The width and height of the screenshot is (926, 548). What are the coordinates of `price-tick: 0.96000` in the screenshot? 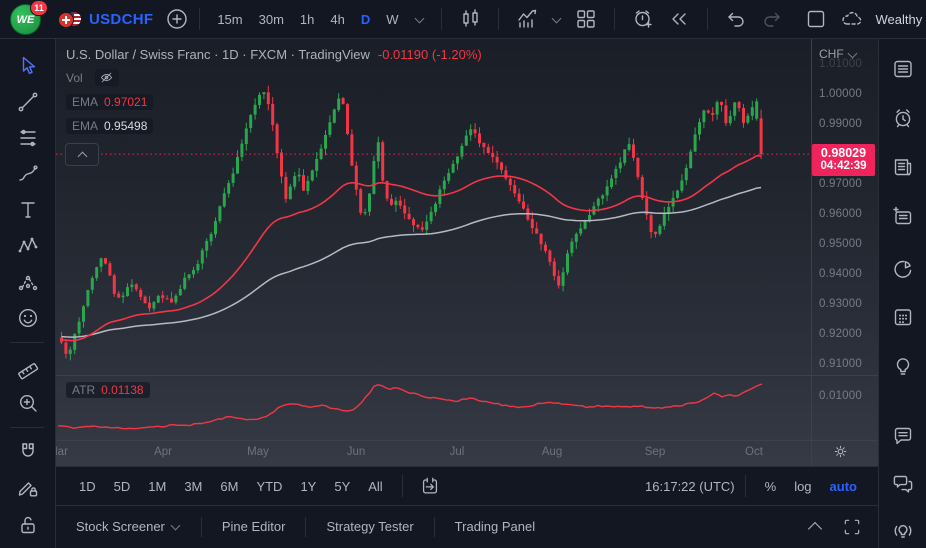 It's located at (840, 214).